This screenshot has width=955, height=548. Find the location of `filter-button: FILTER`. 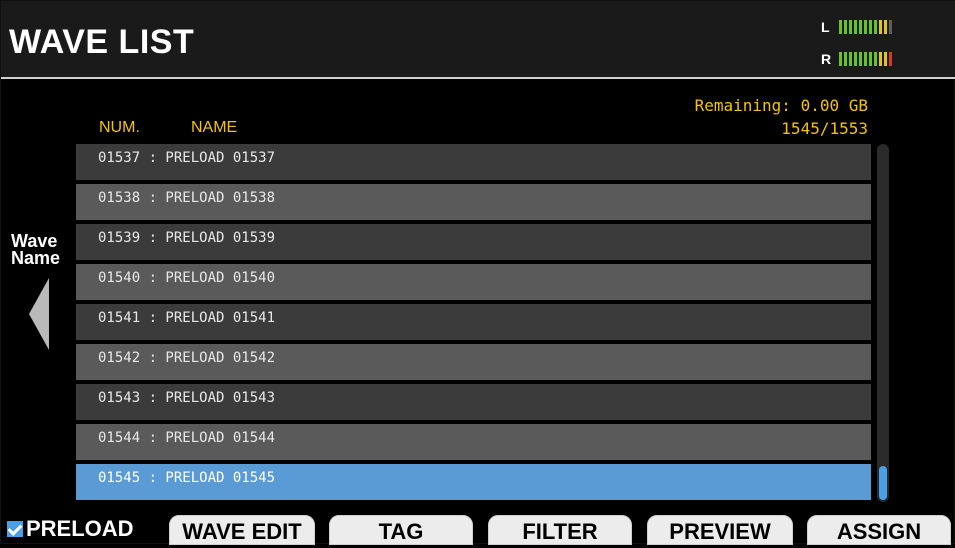

filter-button: FILTER is located at coordinates (560, 530).